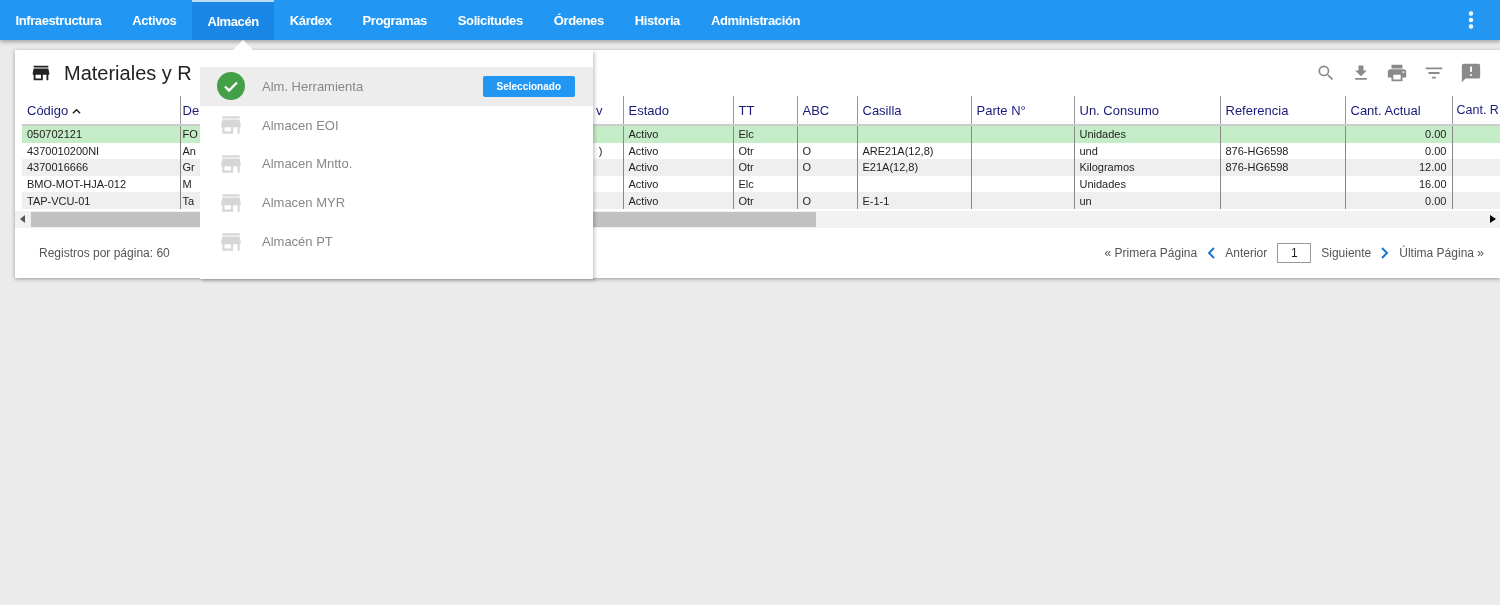 Image resolution: width=1500 pixels, height=605 pixels. I want to click on table-cell: TAP-VCU-01, so click(101, 200).